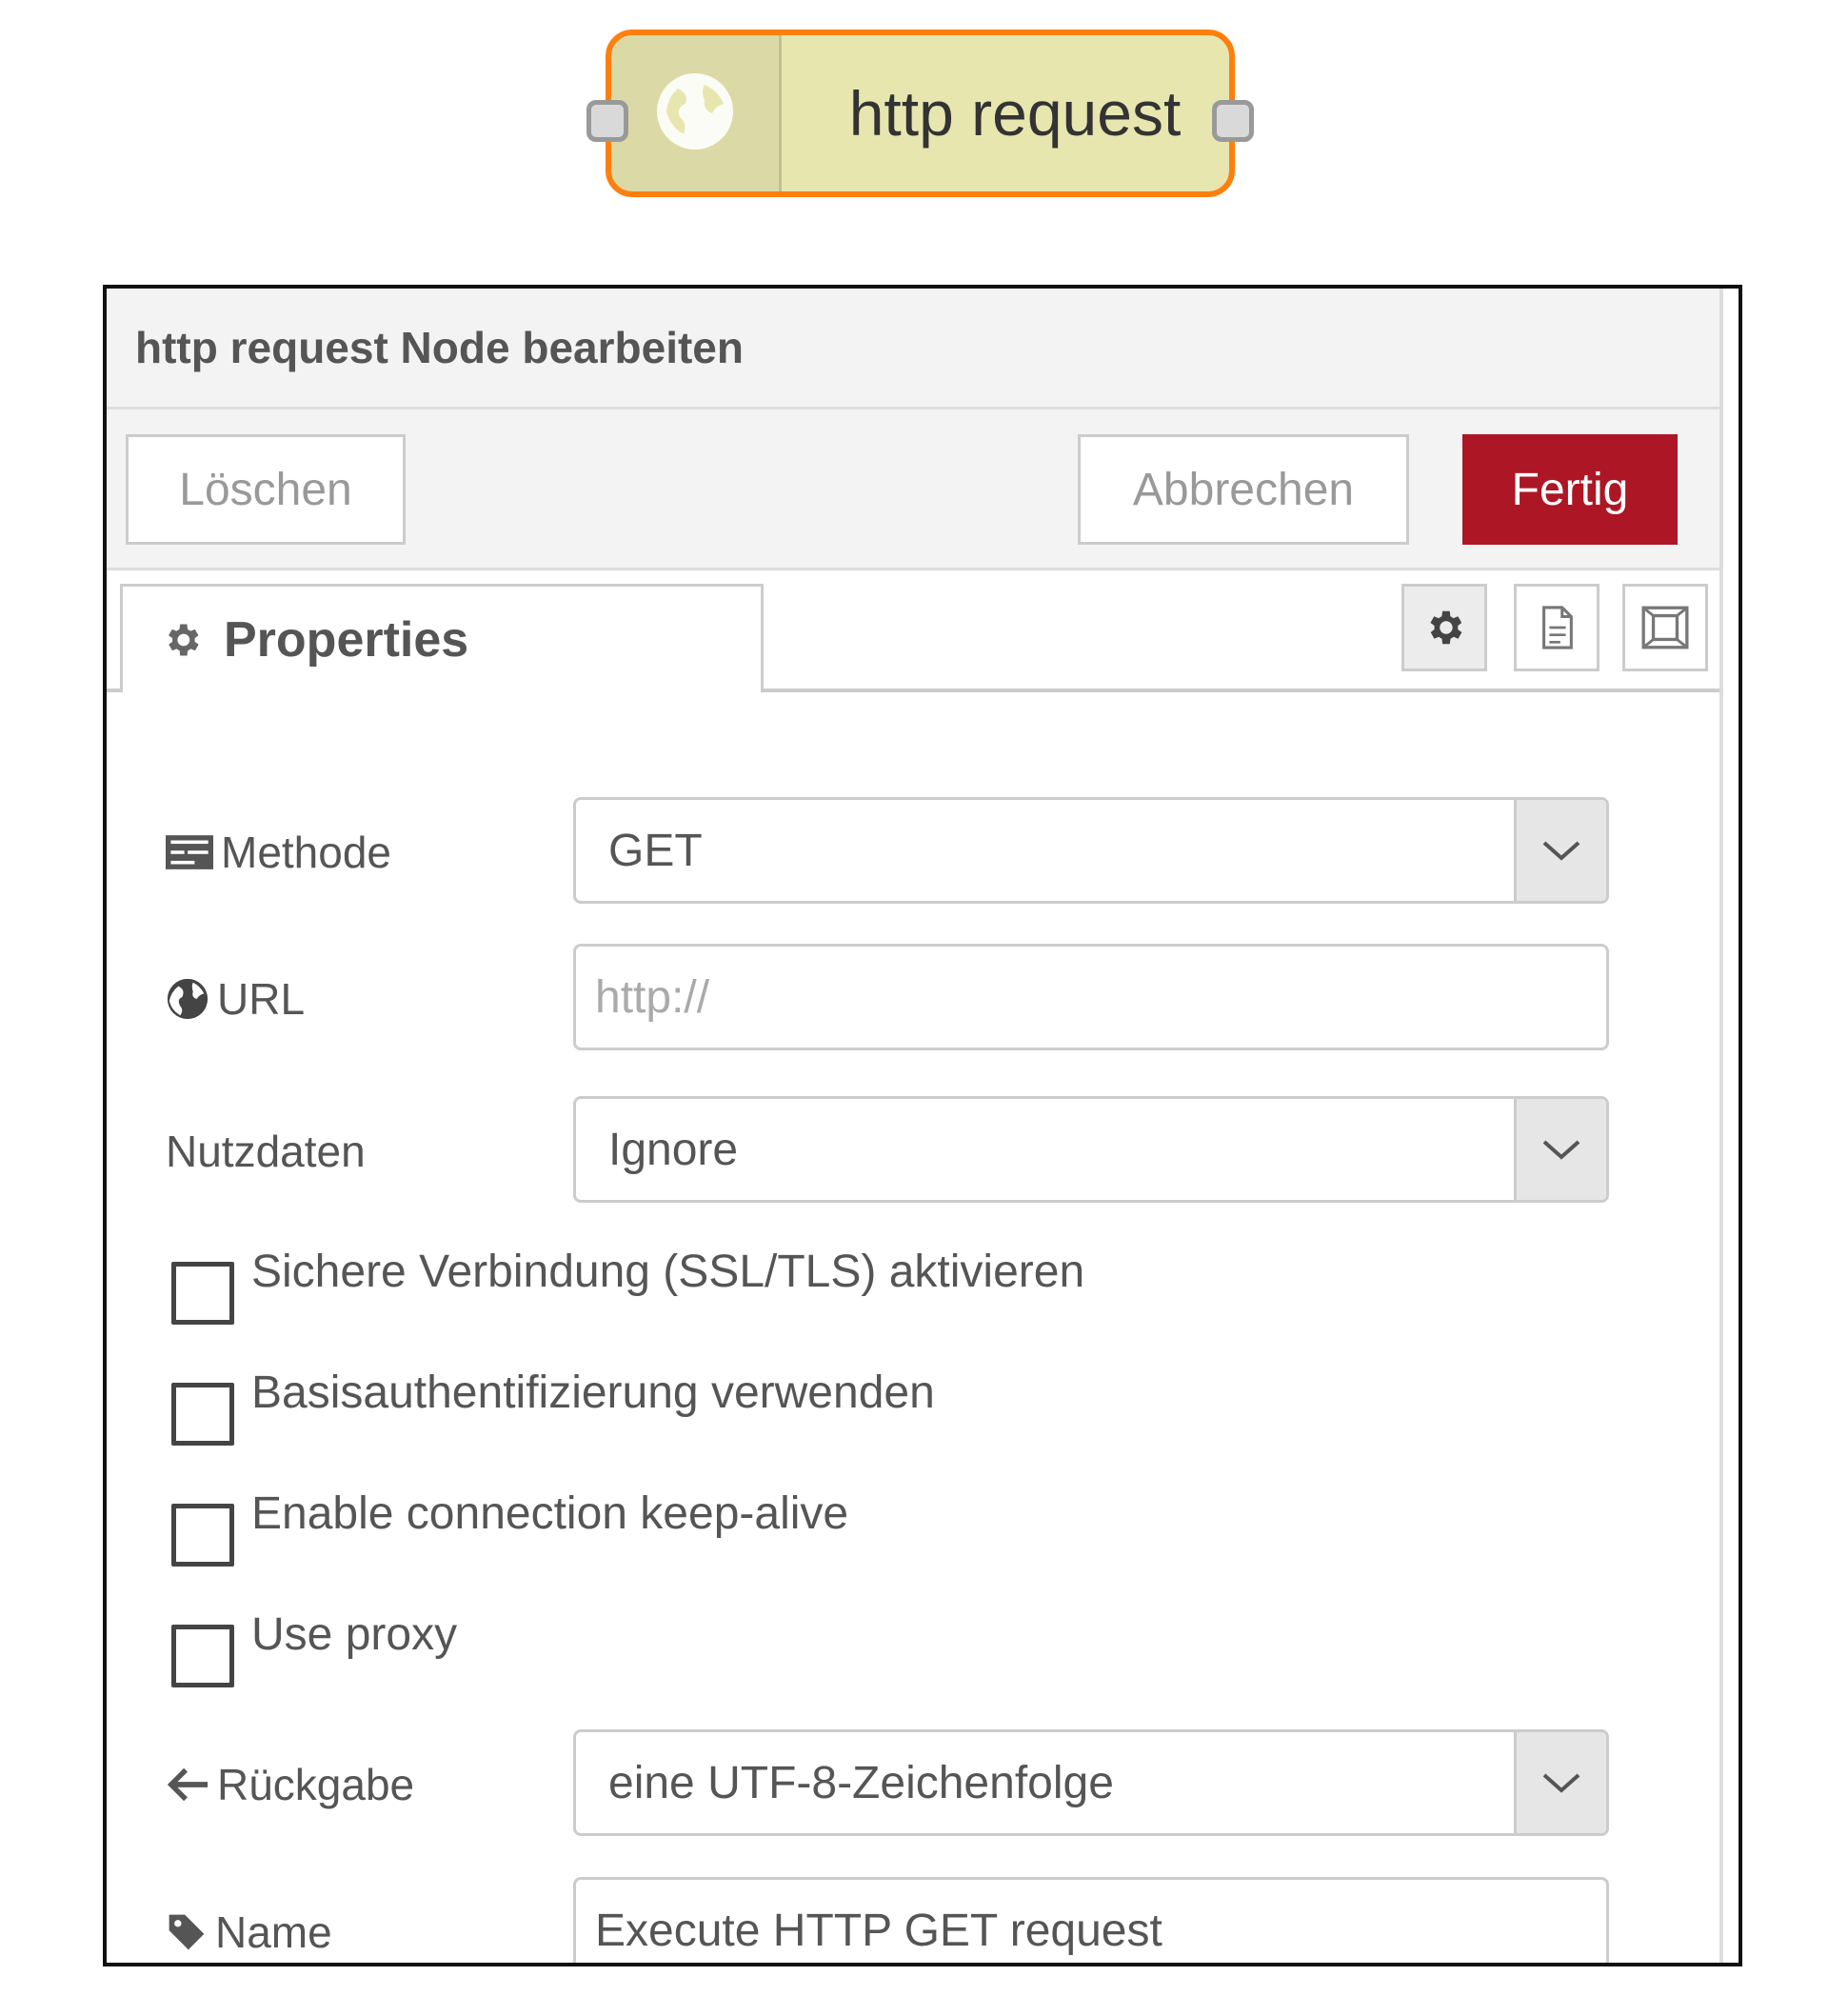 This screenshot has width=1828, height=2016. I want to click on return-label-text: Rückgabe, so click(316, 1784).